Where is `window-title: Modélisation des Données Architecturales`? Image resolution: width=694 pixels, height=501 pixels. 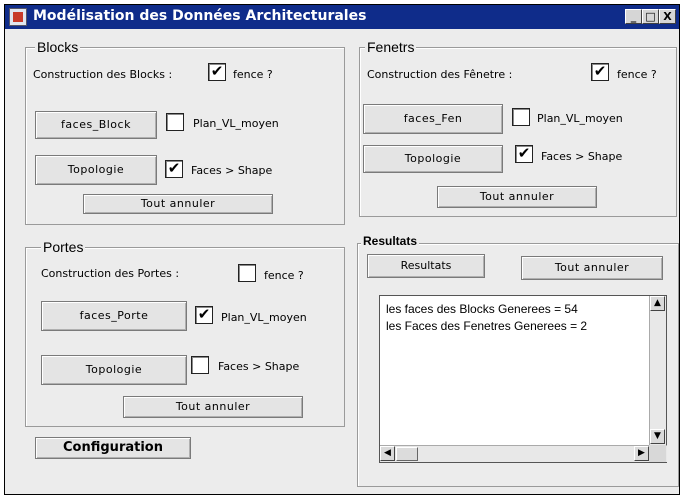 window-title: Modélisation des Données Architecturales is located at coordinates (200, 16).